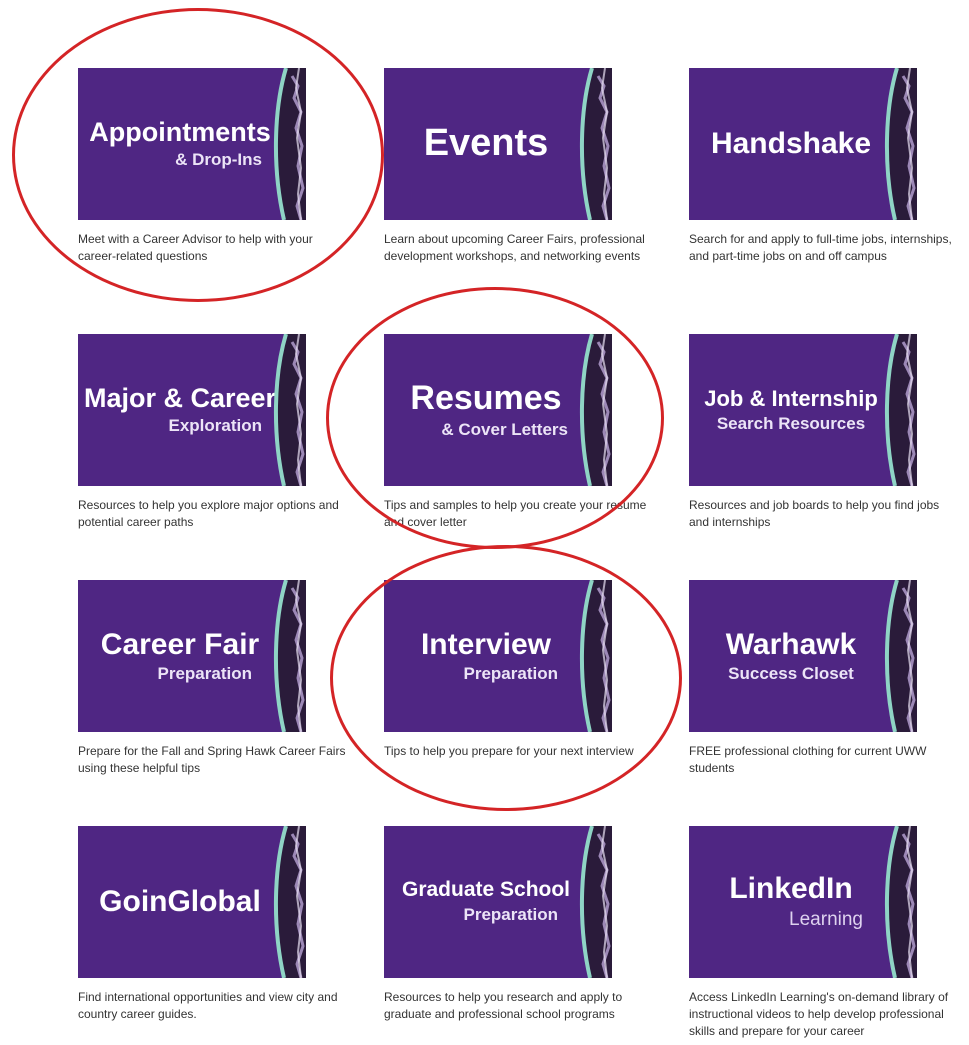  I want to click on tile-title: Interview, so click(486, 644).